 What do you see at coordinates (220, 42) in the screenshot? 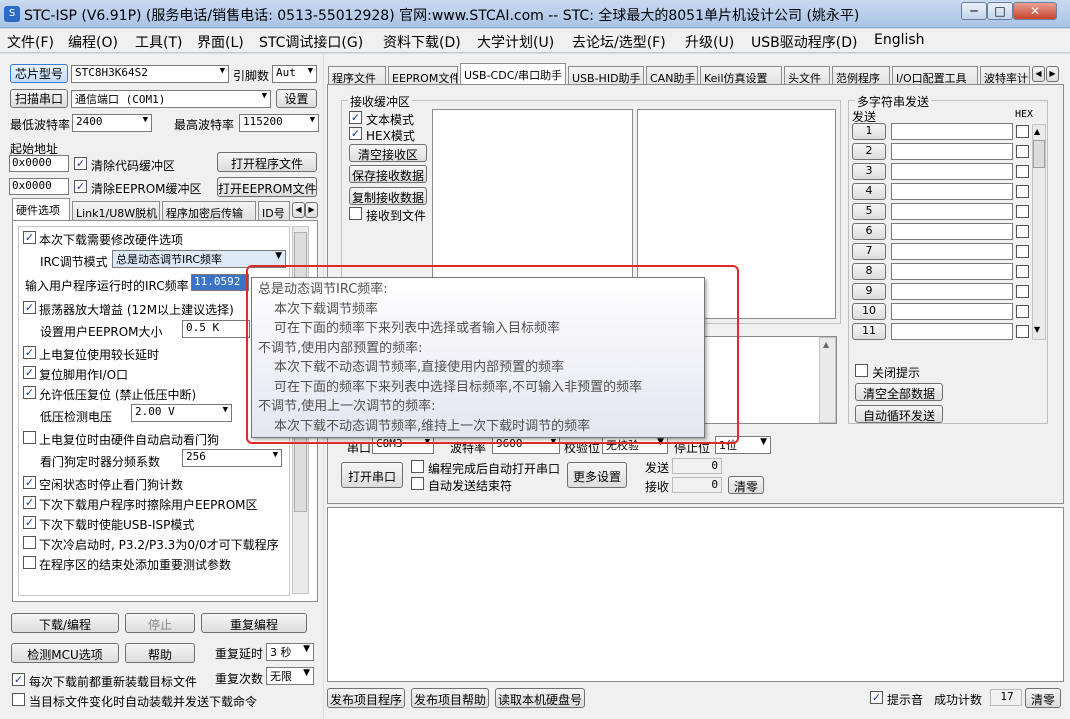
I see `menu-interface: 界面(L)` at bounding box center [220, 42].